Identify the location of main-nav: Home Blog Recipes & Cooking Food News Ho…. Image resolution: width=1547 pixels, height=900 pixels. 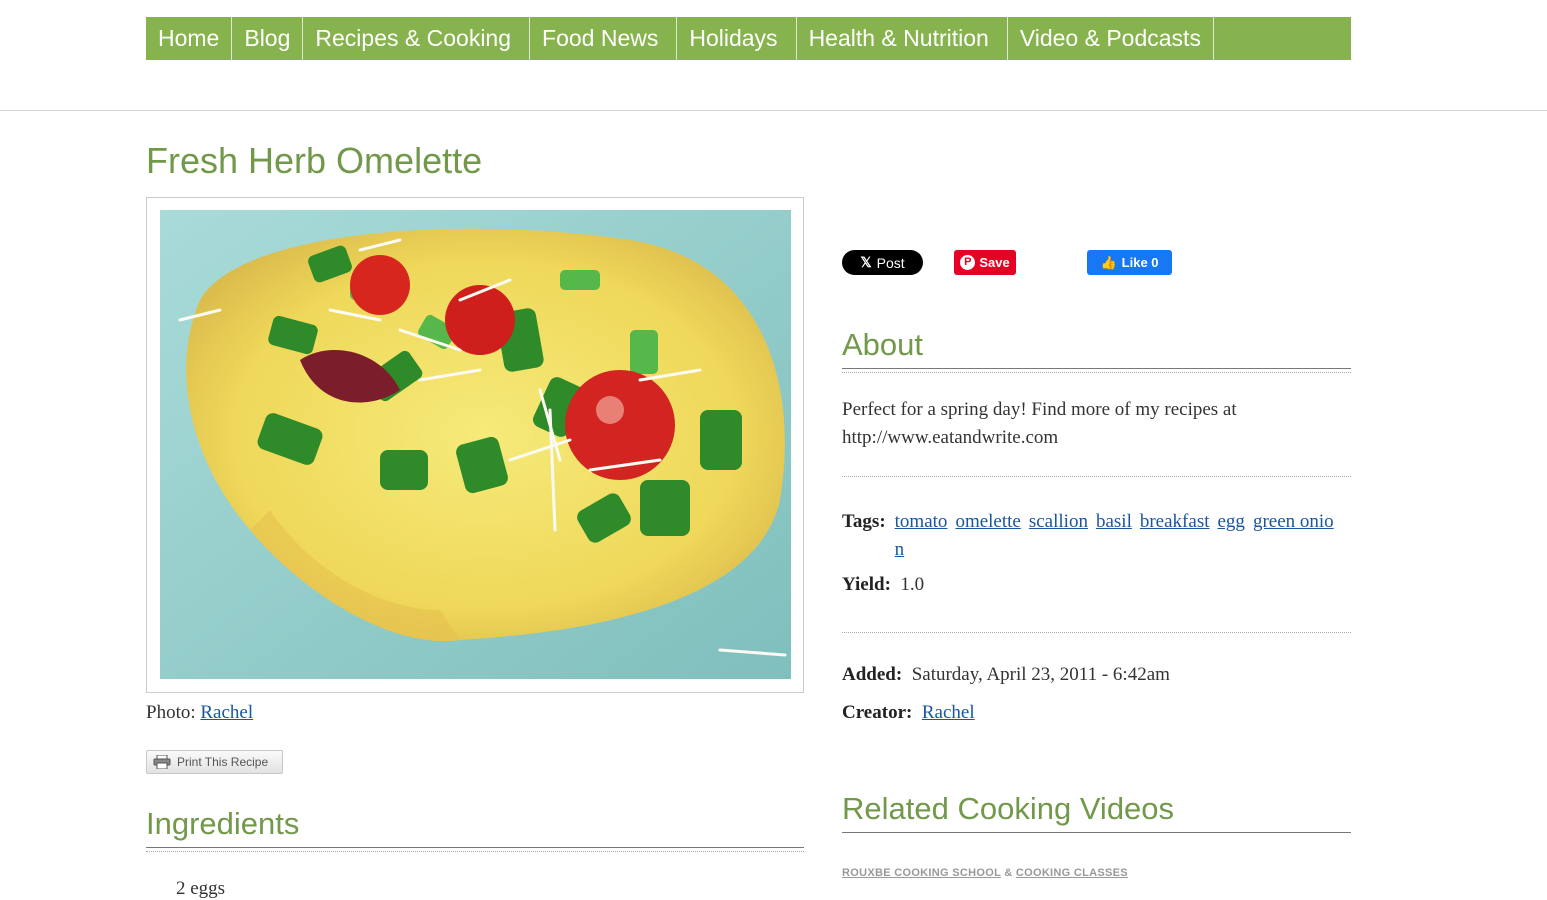
(748, 38).